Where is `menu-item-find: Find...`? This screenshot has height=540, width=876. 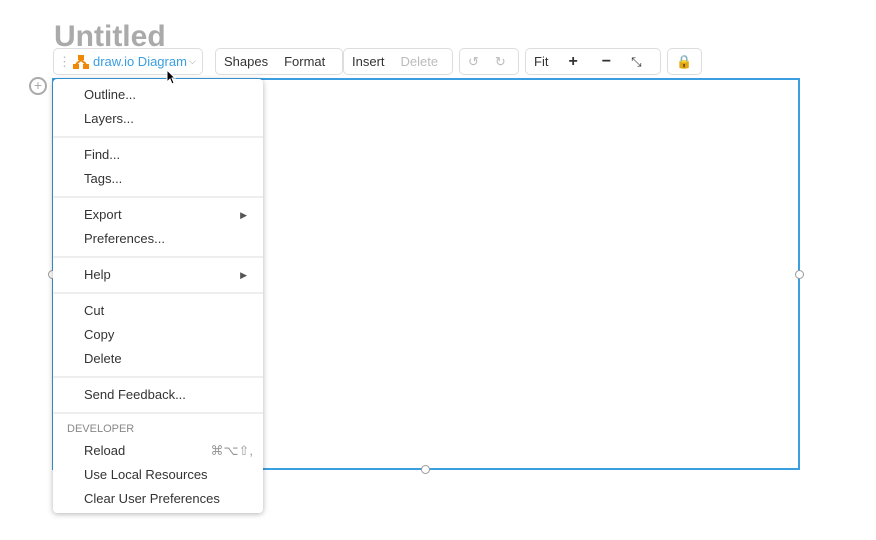 menu-item-find: Find... is located at coordinates (158, 155).